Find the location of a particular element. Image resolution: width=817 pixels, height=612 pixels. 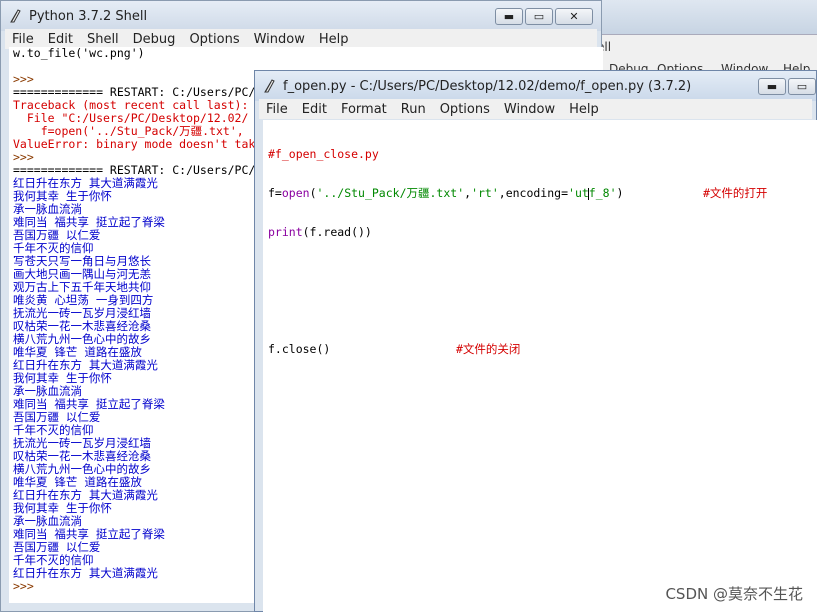

close-icon: ✕ is located at coordinates (574, 16).